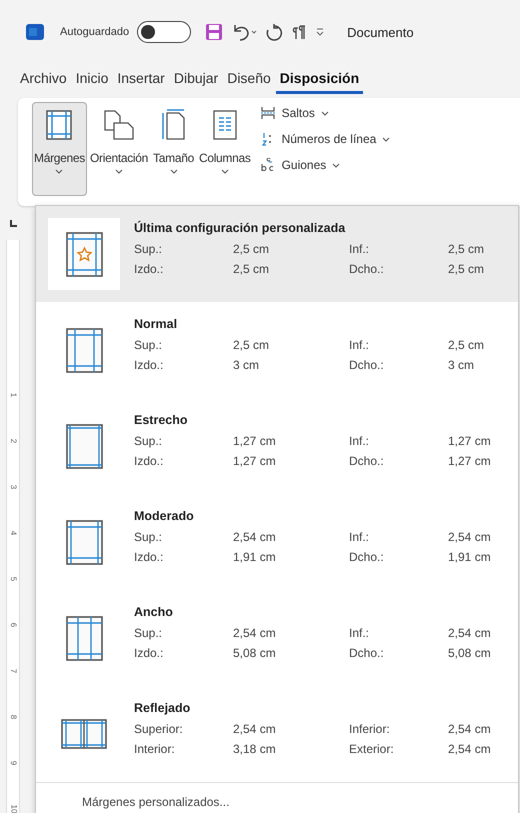 This screenshot has width=520, height=813. I want to click on margin-option: Última configuración personalizada Sup.: 2,5 cm Inf.: 2,5 cm Izdo.: 2,5 cm Dcho.: 2,5 cm, so click(277, 254).